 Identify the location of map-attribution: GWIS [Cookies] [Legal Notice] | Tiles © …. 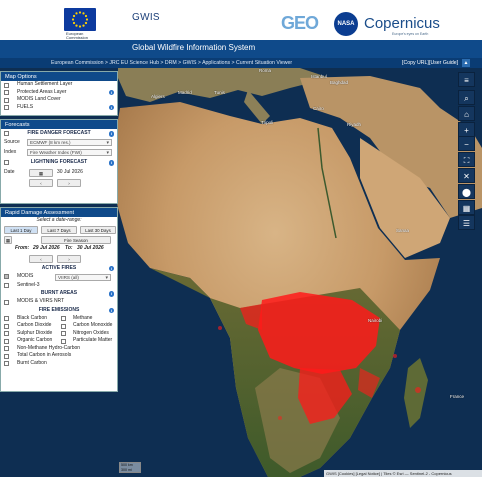
(403, 473).